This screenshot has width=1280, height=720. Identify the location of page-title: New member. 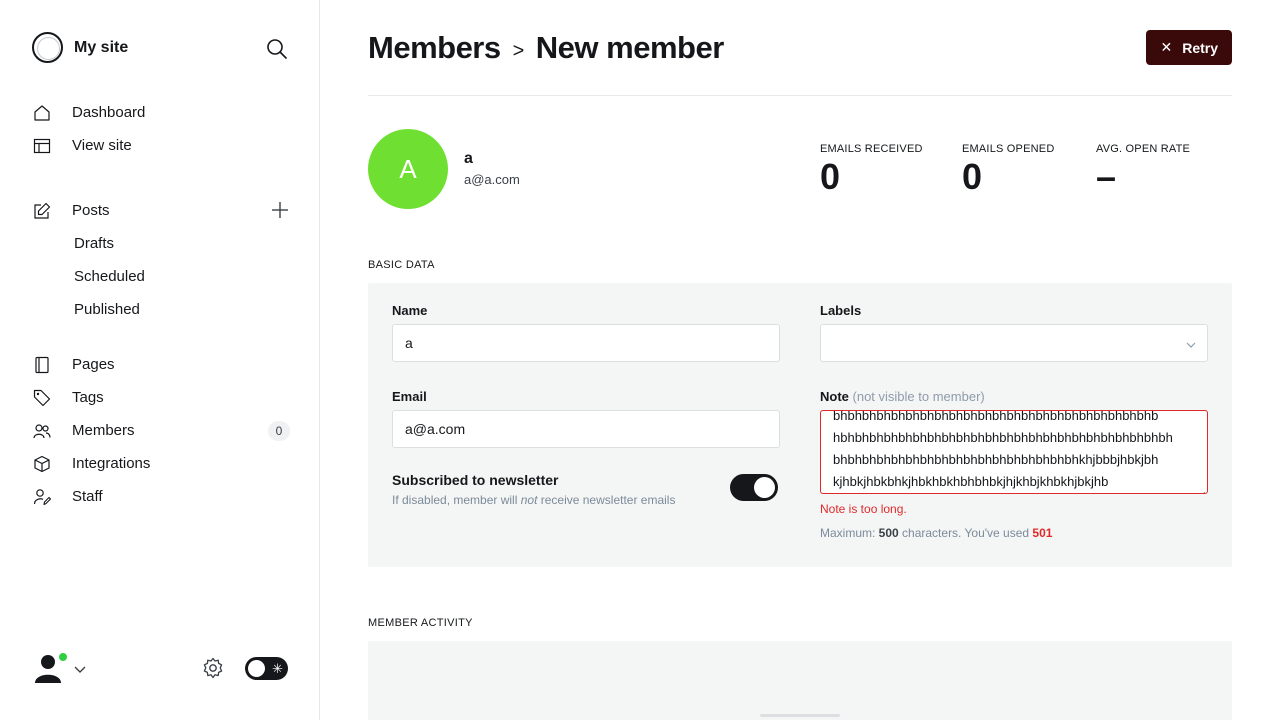
(629, 47).